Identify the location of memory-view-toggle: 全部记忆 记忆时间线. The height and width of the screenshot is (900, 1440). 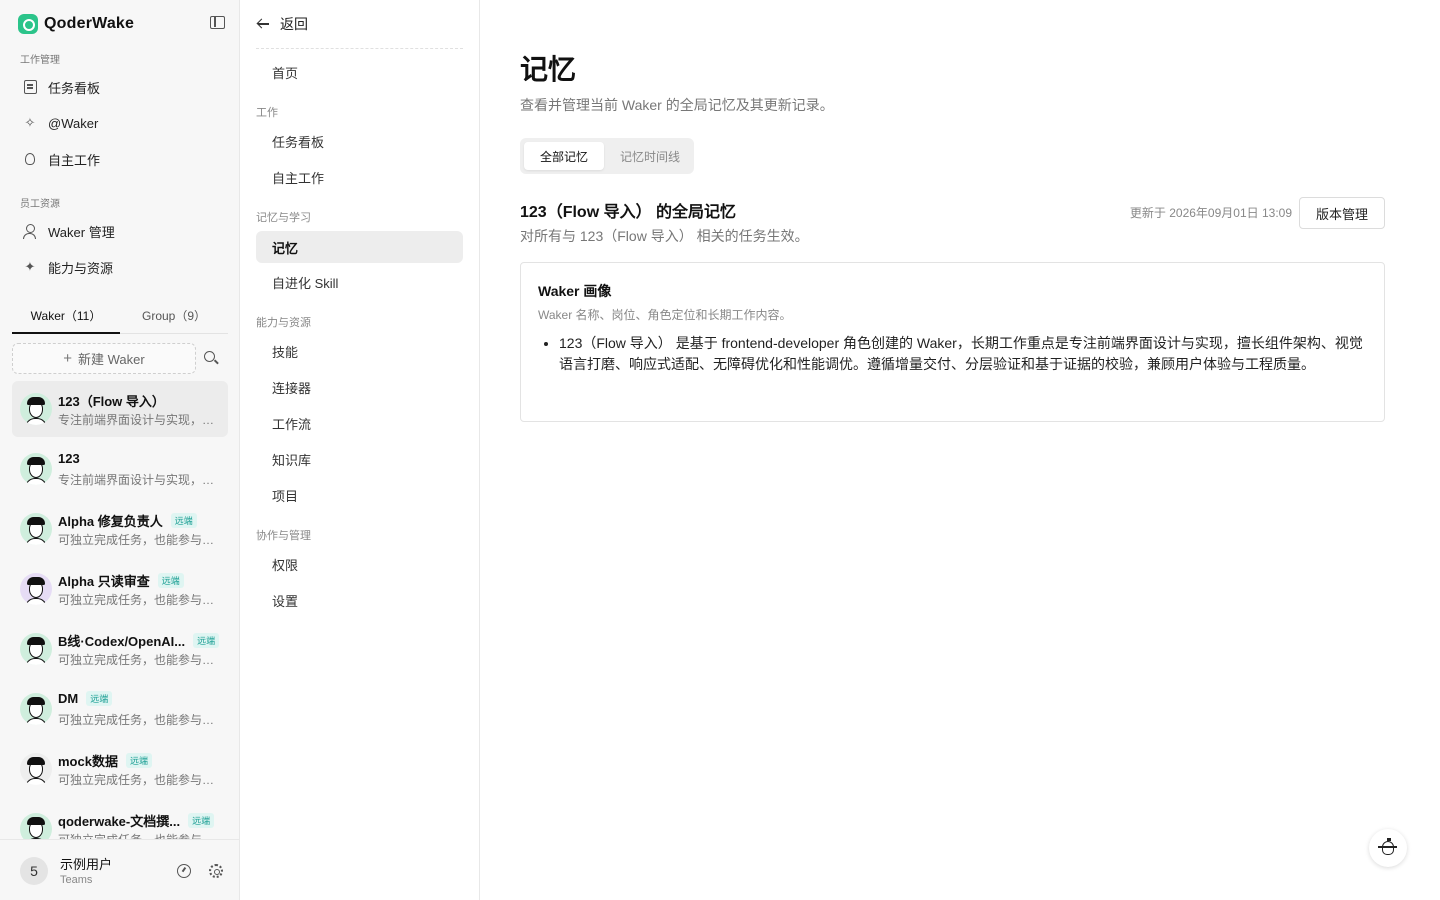
(607, 156).